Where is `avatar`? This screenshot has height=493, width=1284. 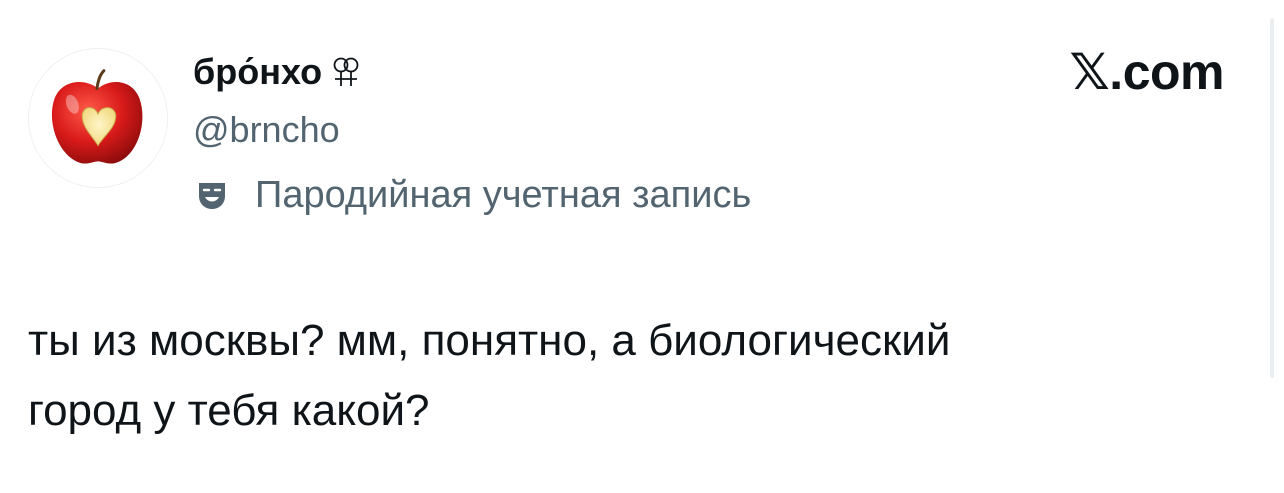 avatar is located at coordinates (98, 118).